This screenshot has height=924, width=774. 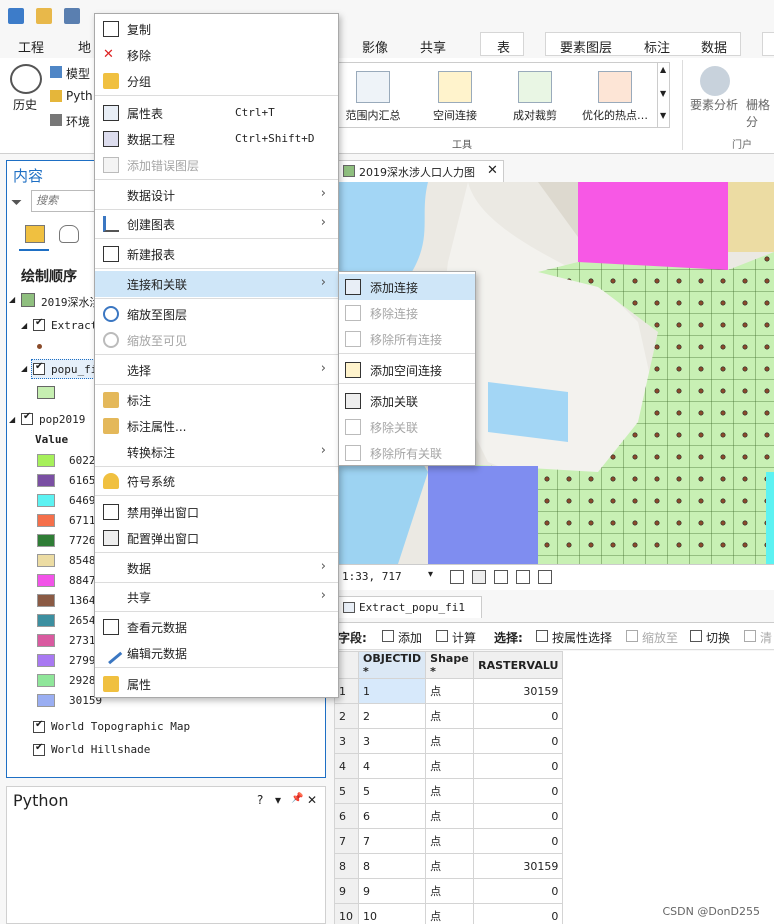 I want to click on tab-table: 表, so click(x=503, y=46).